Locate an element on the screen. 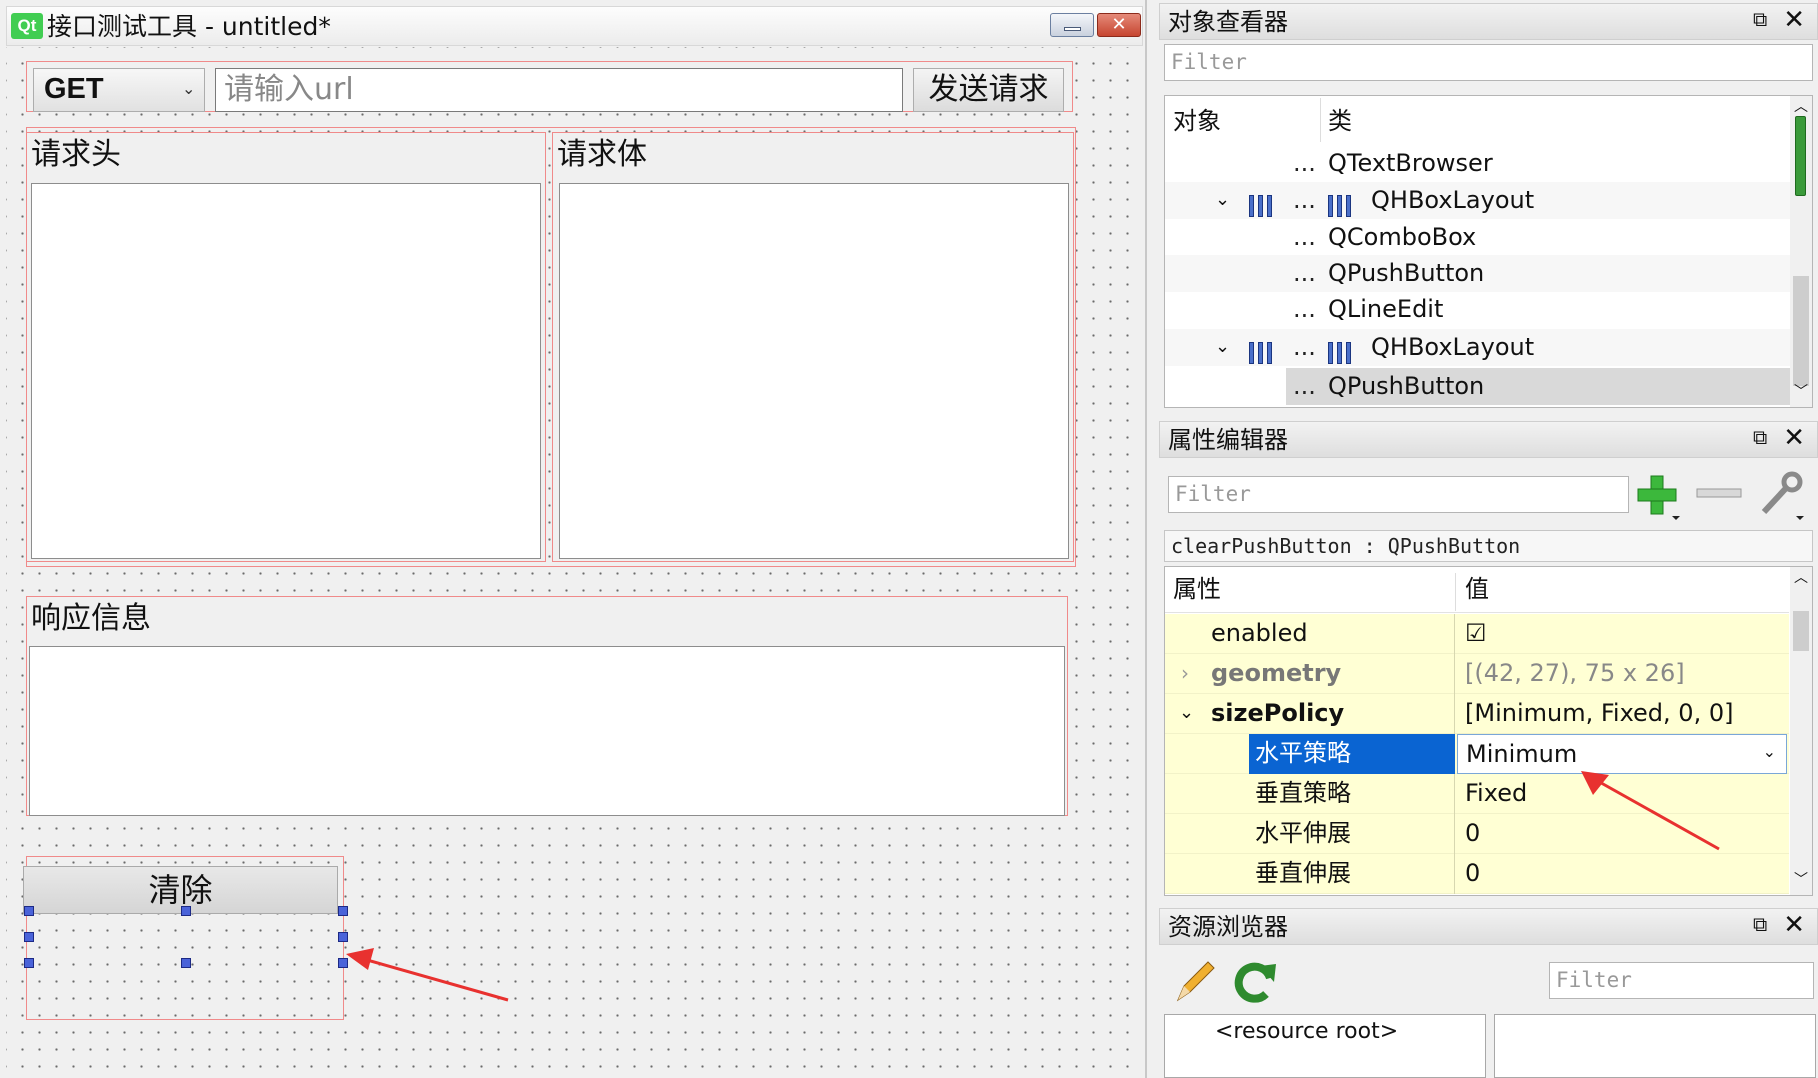 The height and width of the screenshot is (1078, 1818). url-input: 请输入url is located at coordinates (559, 90).